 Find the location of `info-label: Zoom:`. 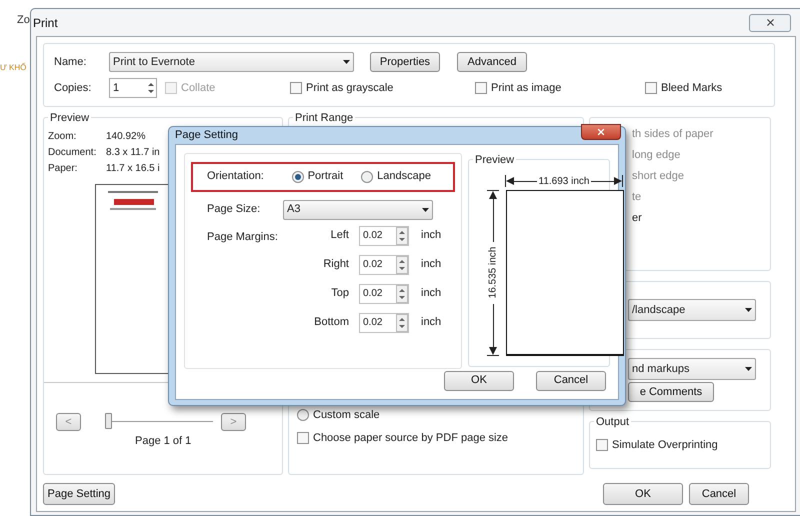

info-label: Zoom: is located at coordinates (63, 137).